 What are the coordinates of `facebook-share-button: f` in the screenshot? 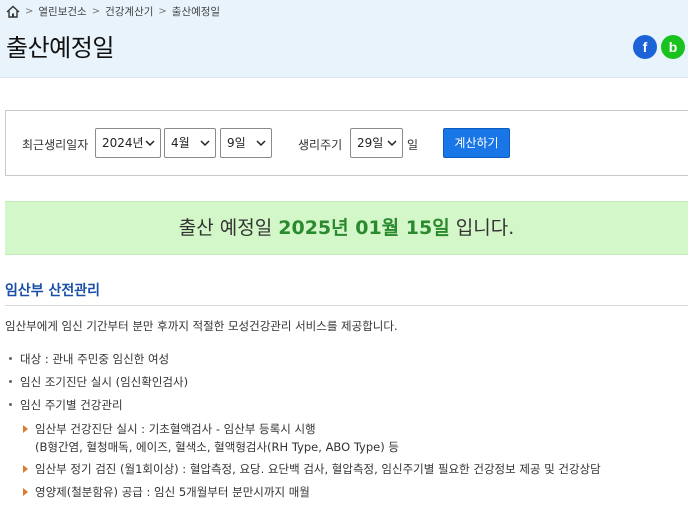 It's located at (645, 47).